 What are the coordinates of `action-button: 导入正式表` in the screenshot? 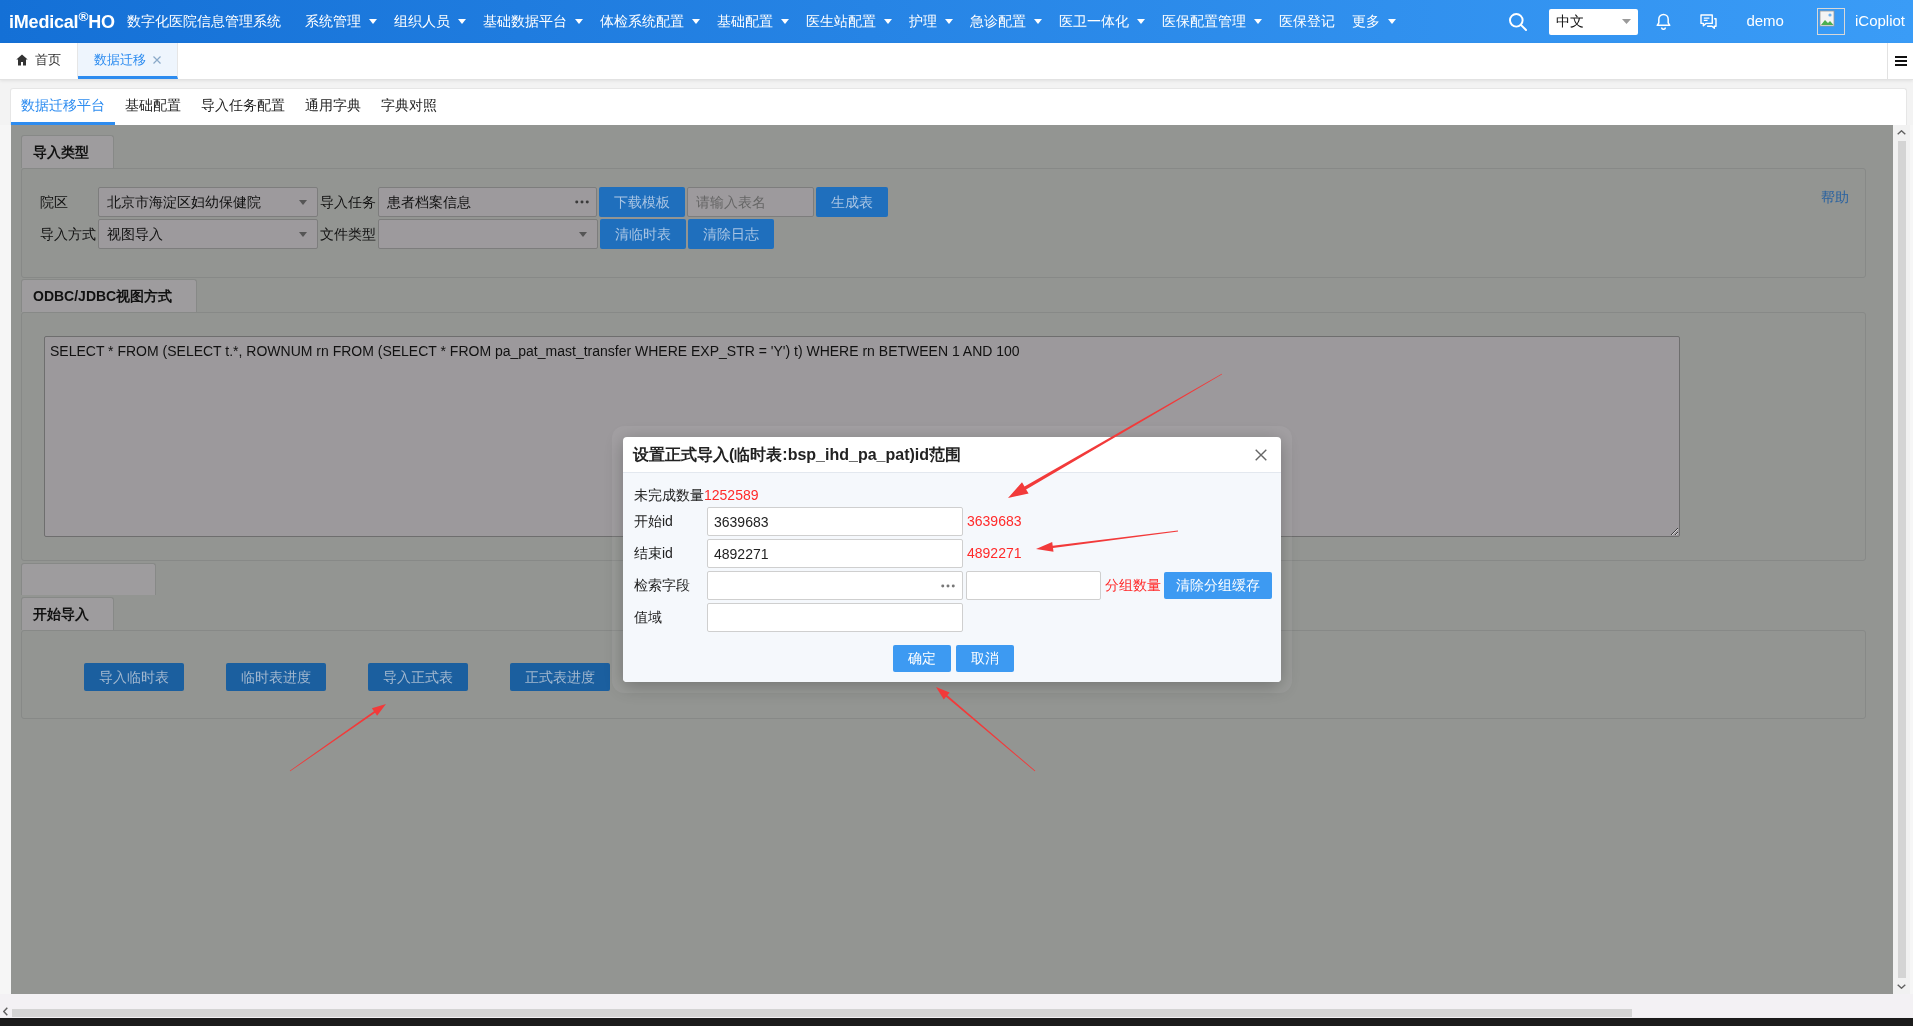 It's located at (418, 677).